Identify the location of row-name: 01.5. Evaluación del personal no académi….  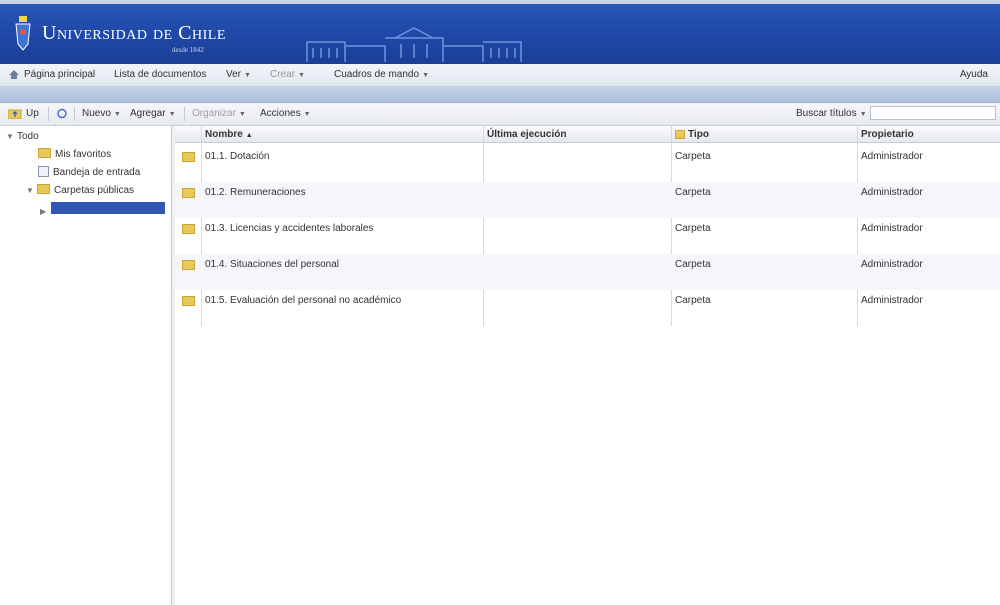
(303, 300).